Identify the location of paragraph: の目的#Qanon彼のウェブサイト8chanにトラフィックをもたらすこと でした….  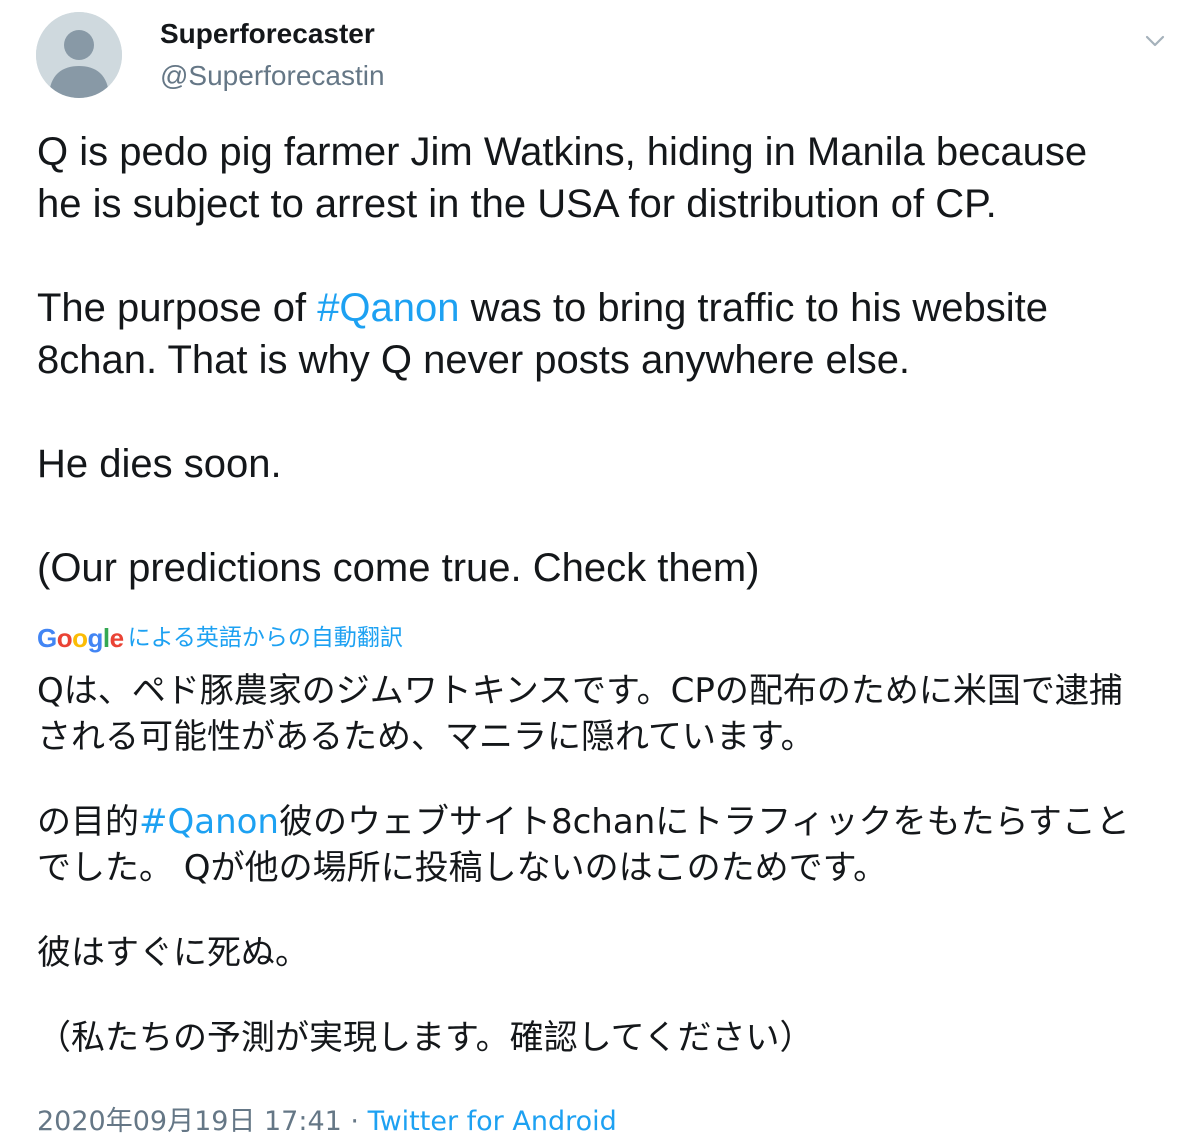
(607, 845).